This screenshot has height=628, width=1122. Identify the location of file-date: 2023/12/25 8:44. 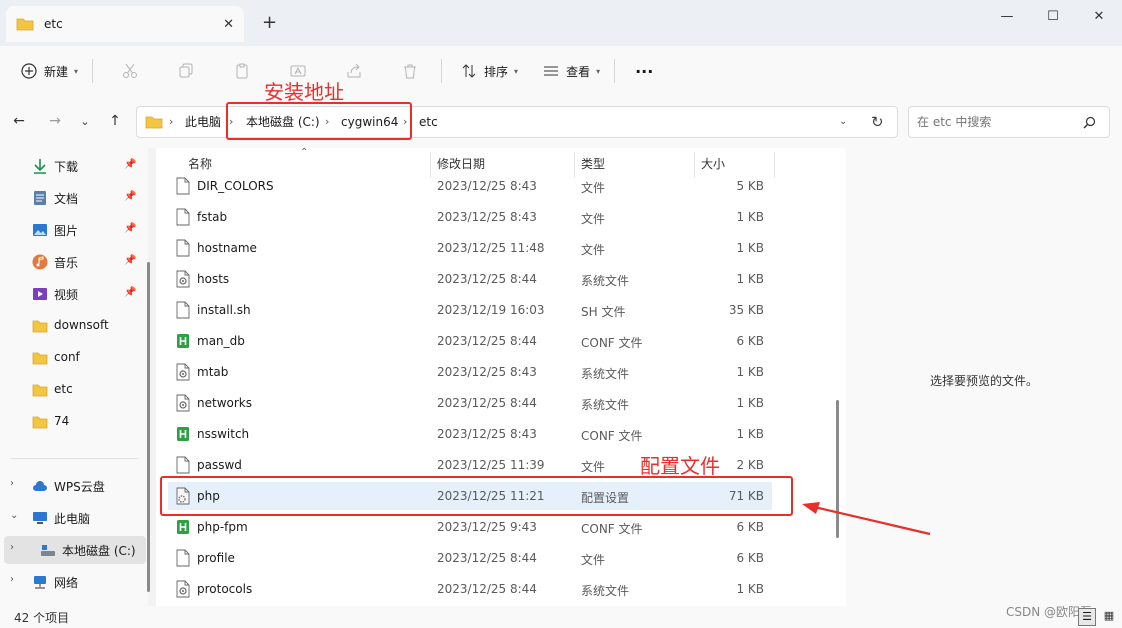
(487, 558).